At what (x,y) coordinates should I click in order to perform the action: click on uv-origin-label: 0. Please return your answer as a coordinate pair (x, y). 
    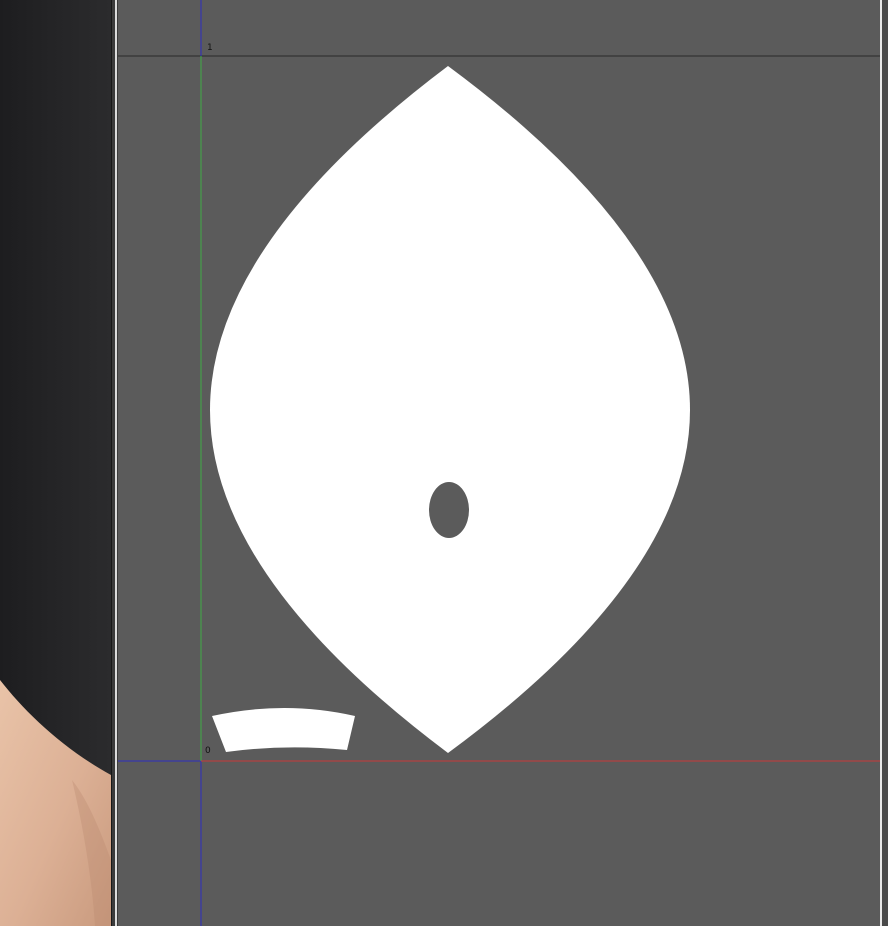
    Looking at the image, I should click on (208, 751).